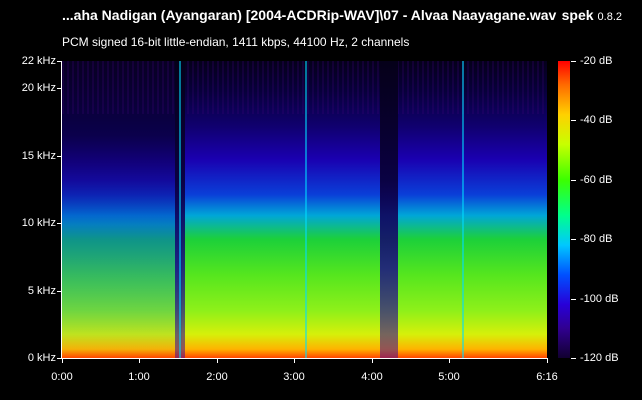 This screenshot has height=400, width=642. I want to click on db-label: -120 dB, so click(599, 358).